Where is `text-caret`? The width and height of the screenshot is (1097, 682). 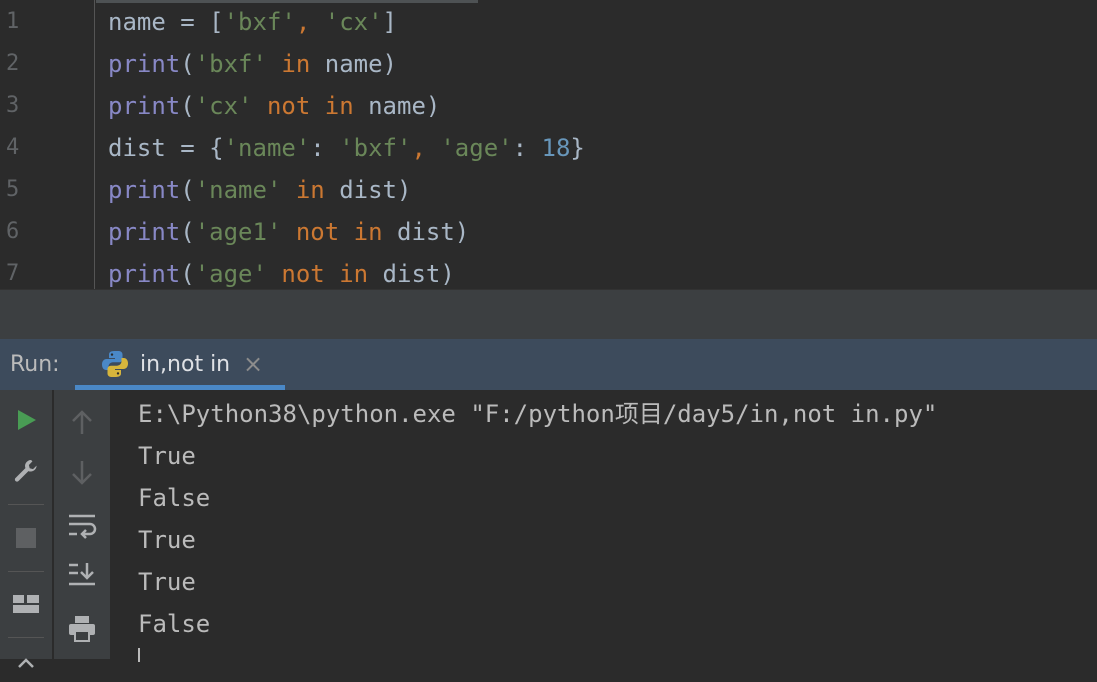 text-caret is located at coordinates (139, 655).